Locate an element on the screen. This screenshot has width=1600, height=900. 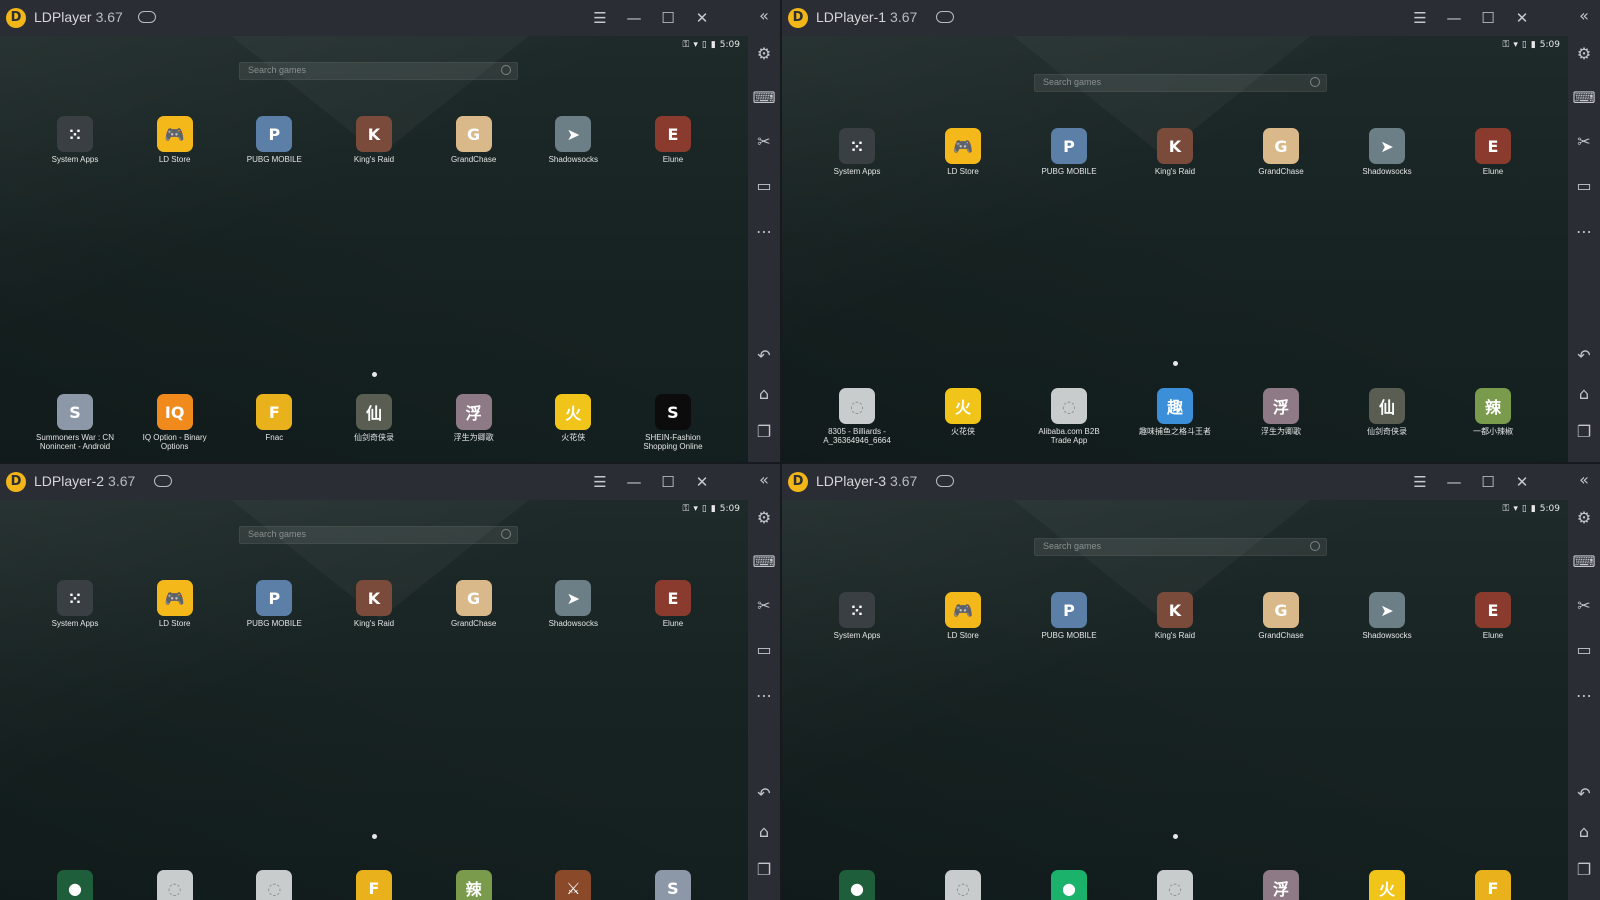
app-shortcut: S Summoners War : CN Nonincent - Android is located at coordinates (75, 422).